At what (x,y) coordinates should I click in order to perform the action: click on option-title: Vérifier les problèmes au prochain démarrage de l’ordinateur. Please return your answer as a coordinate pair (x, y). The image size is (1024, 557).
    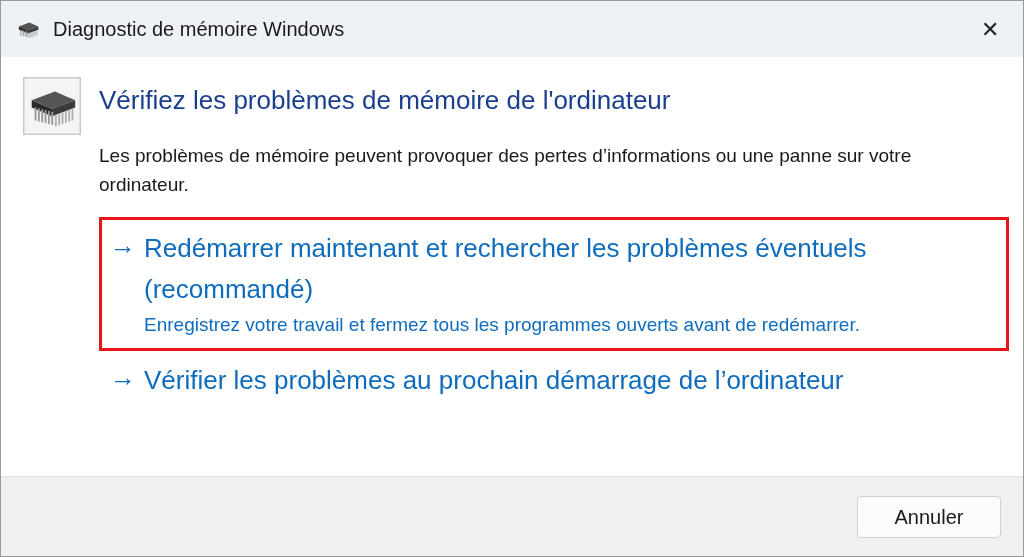
    Looking at the image, I should click on (494, 380).